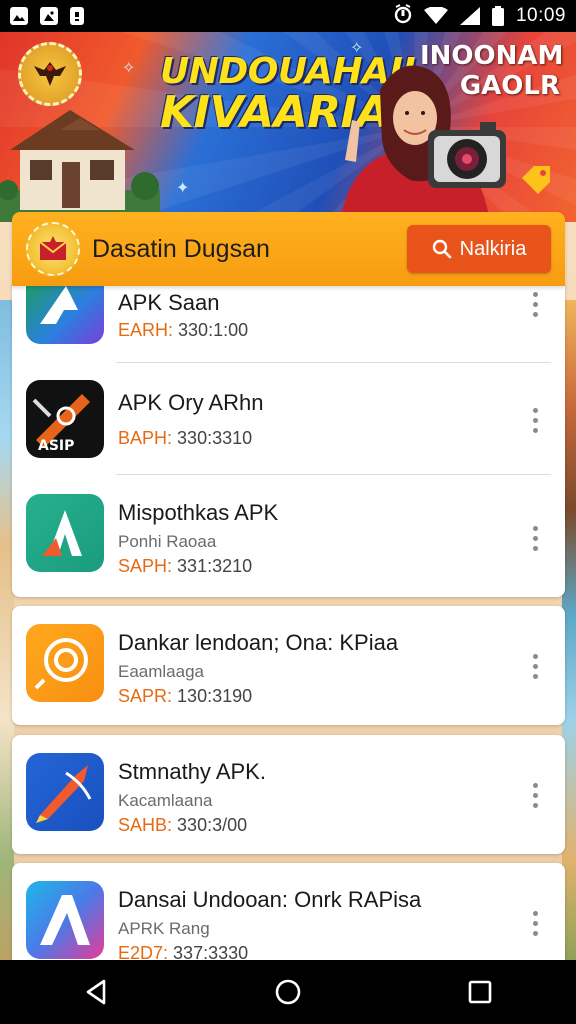 The height and width of the screenshot is (1024, 576). What do you see at coordinates (213, 330) in the screenshot?
I see `app-meta-value: 330:1:00` at bounding box center [213, 330].